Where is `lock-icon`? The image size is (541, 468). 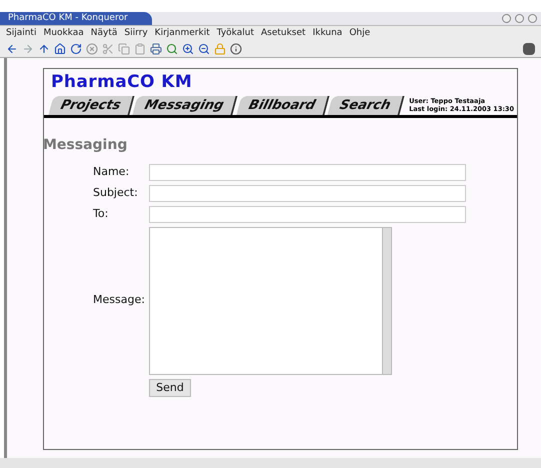
lock-icon is located at coordinates (220, 49).